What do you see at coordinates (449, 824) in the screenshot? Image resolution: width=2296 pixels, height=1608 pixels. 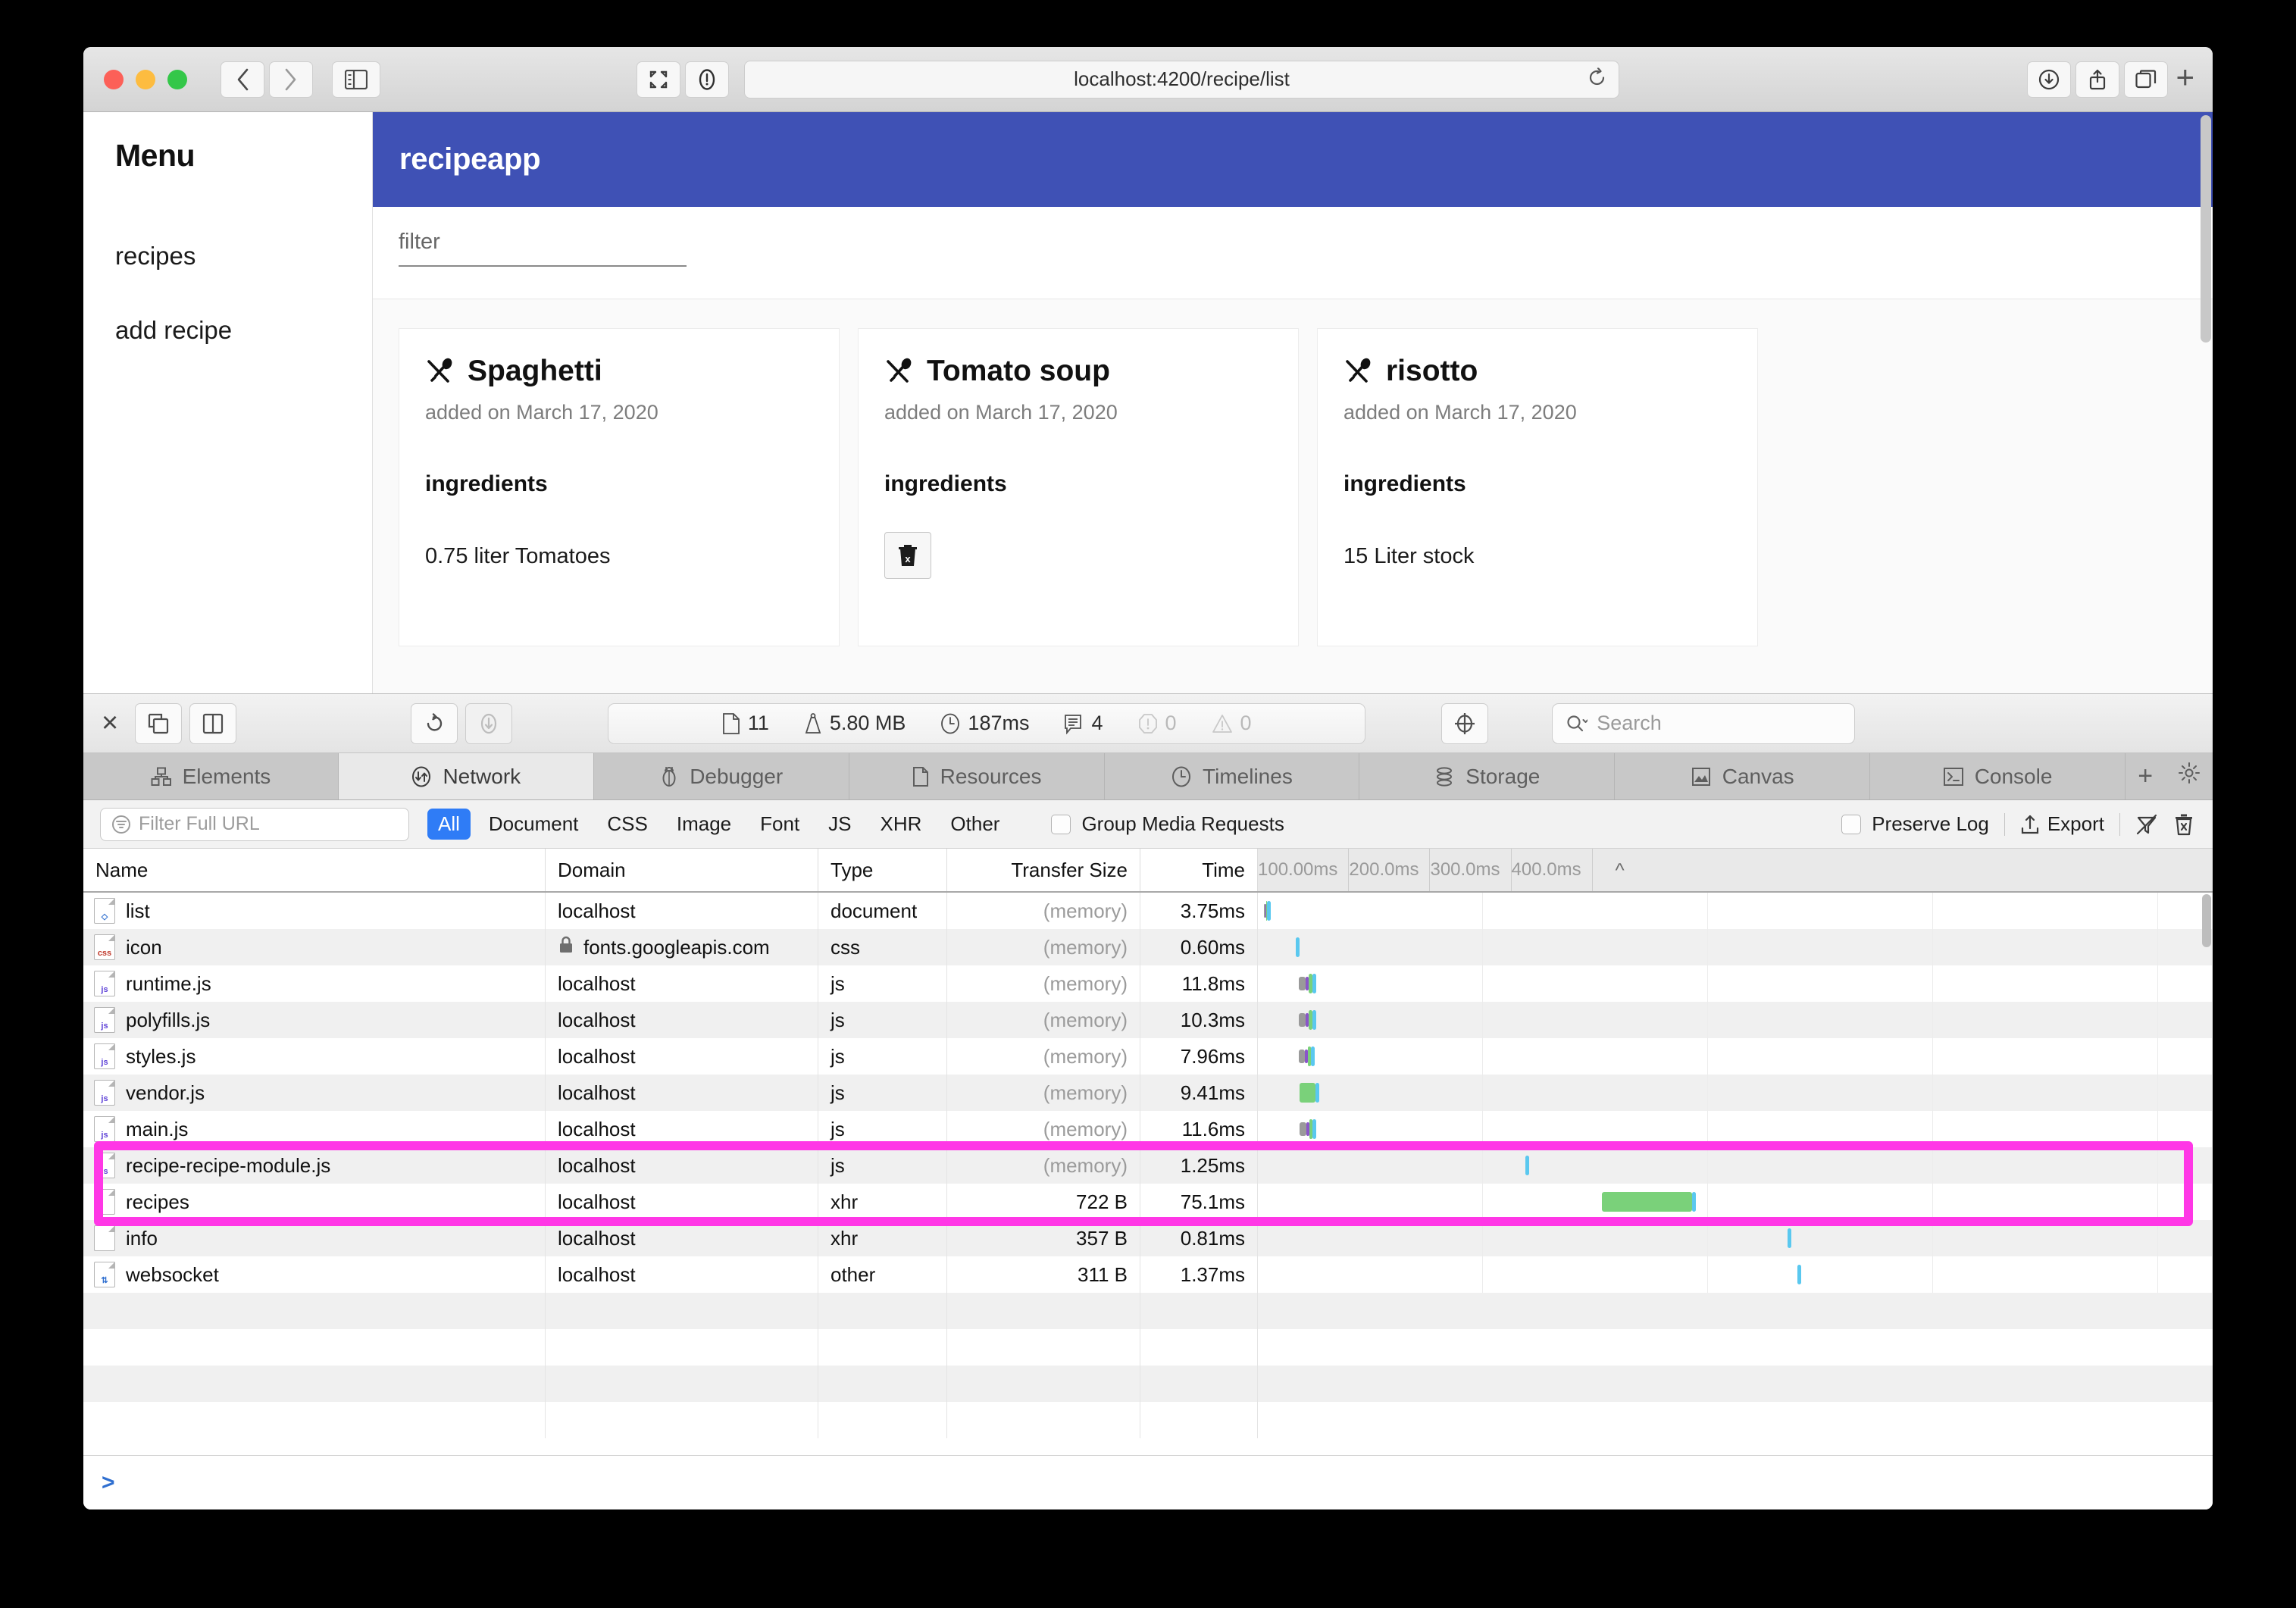 I see `chip-all: All` at bounding box center [449, 824].